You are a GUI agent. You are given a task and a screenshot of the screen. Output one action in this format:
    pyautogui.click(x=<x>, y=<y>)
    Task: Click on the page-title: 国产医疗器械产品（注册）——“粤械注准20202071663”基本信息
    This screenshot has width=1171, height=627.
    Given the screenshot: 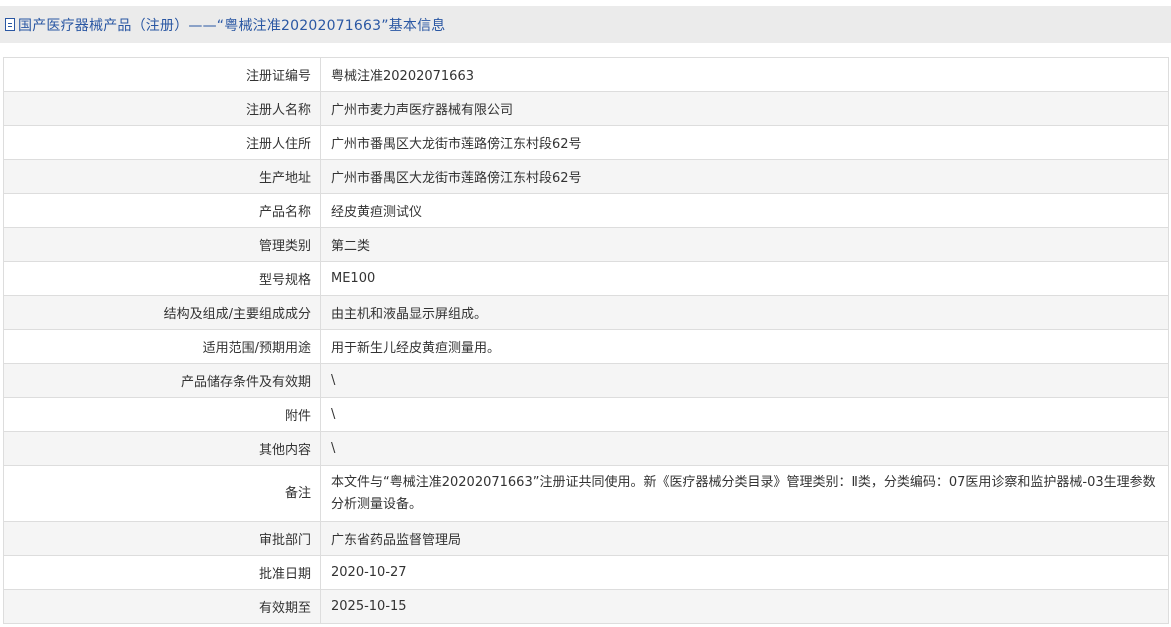 What is the action you would take?
    pyautogui.click(x=232, y=25)
    